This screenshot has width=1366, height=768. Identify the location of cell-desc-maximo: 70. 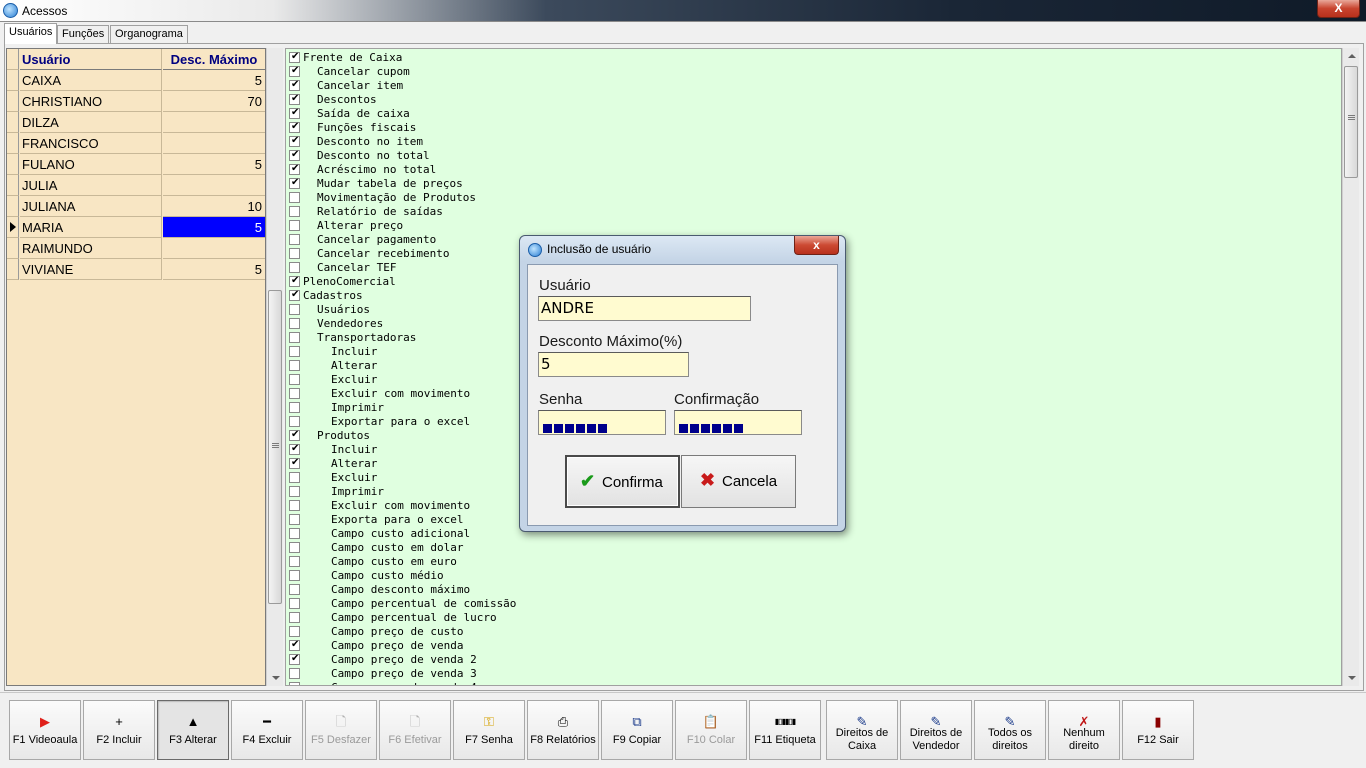
(214, 101).